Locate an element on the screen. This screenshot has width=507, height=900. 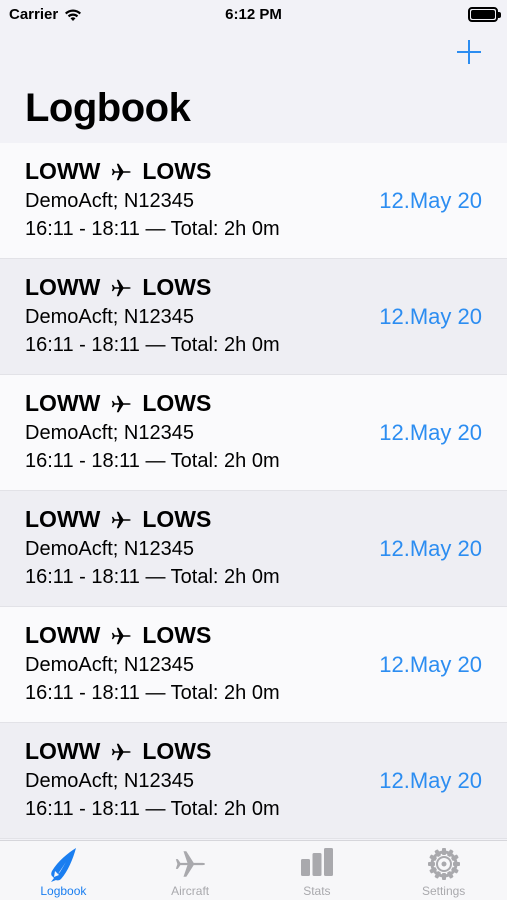
status-time: 6:12 PM is located at coordinates (253, 14).